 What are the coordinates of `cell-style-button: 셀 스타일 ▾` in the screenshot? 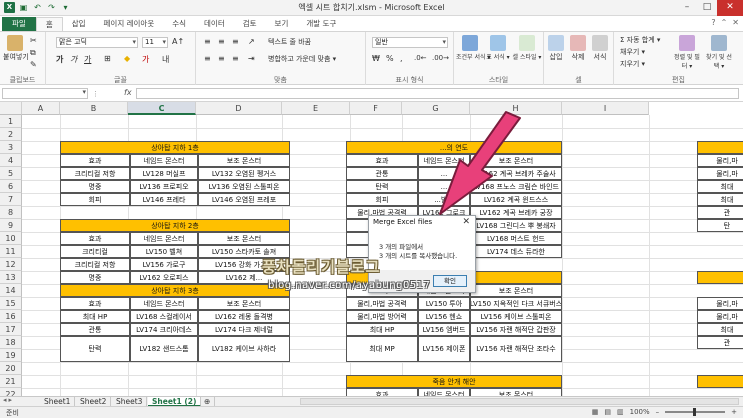 It's located at (527, 48).